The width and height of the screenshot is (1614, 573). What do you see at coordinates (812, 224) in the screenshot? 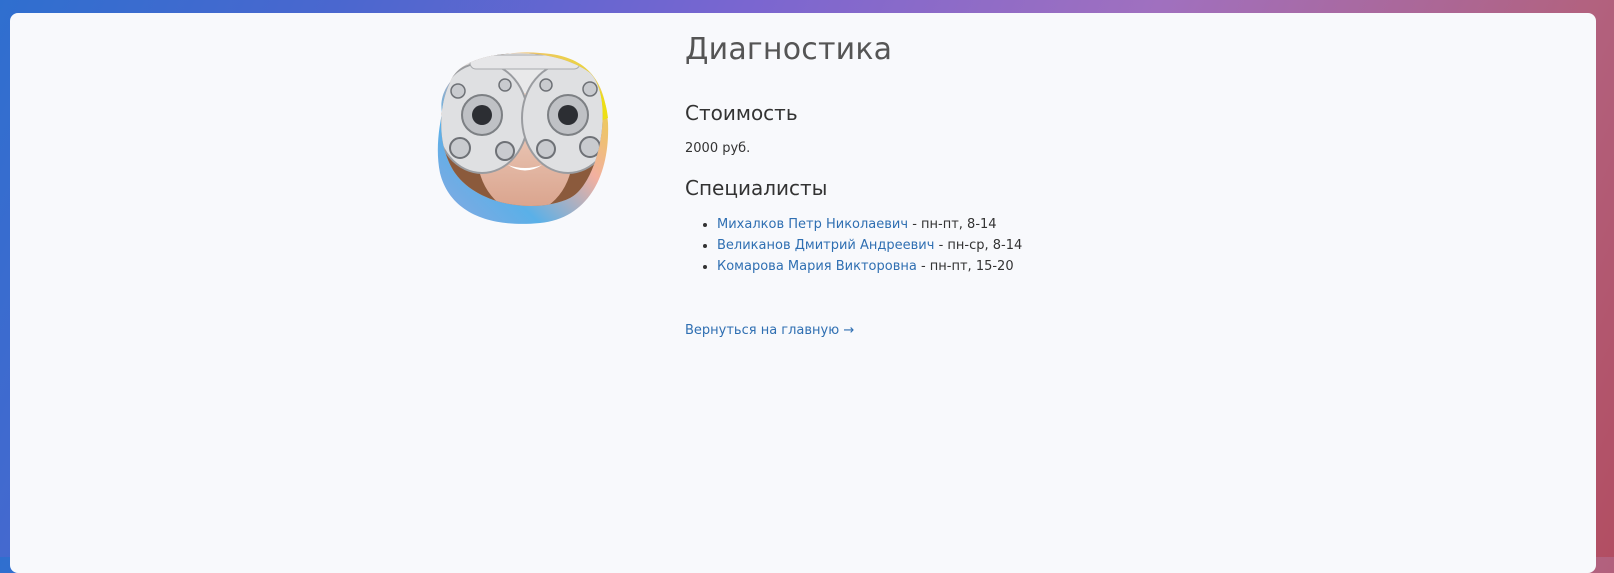
I see `specialist-link-mikhalkov: Михалков Петр Николаевич` at bounding box center [812, 224].